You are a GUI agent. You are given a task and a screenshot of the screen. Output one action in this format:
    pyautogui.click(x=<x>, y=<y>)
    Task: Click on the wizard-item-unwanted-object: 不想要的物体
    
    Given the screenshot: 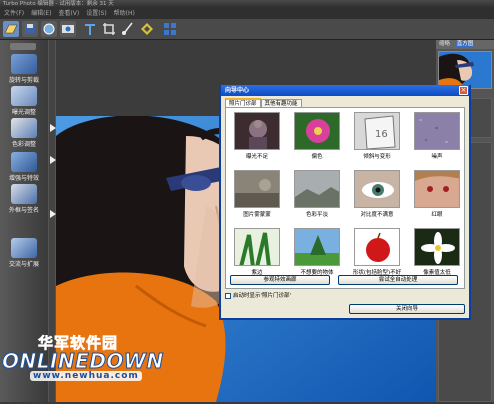 What is the action you would take?
    pyautogui.click(x=317, y=252)
    